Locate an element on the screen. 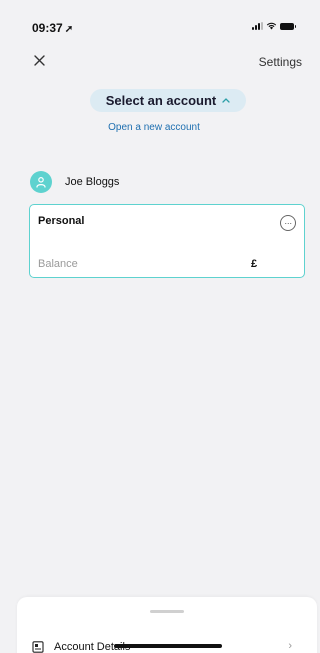 The width and height of the screenshot is (320, 653). close-icon is located at coordinates (39, 60).